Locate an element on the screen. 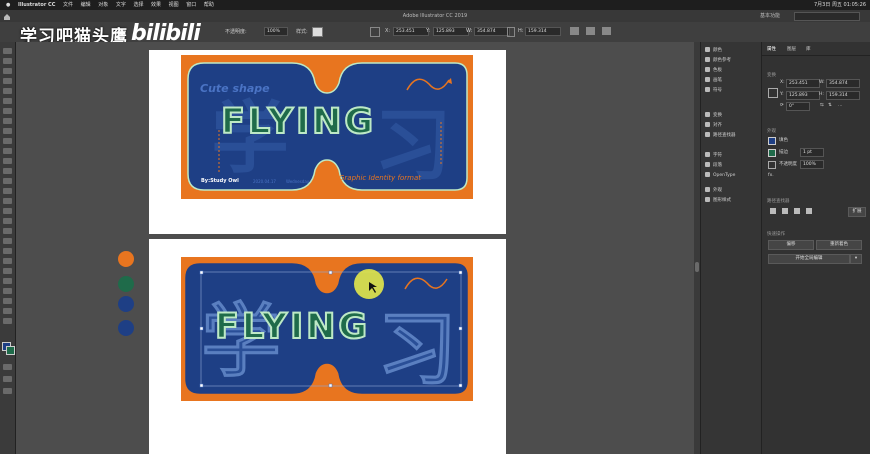  zoom-tool-icon is located at coordinates (7, 321).